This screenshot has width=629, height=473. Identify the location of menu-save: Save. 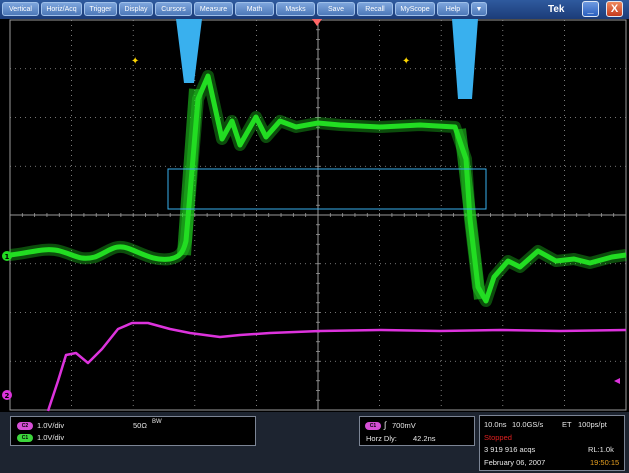
(336, 9).